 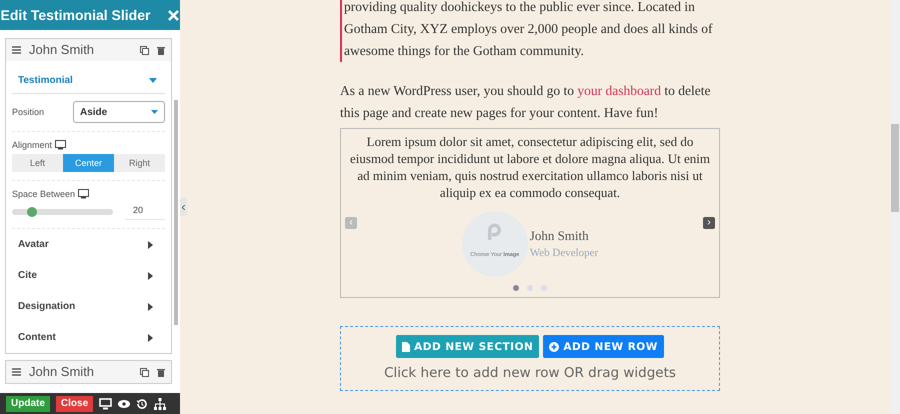 I want to click on close-button: Close, so click(x=75, y=404).